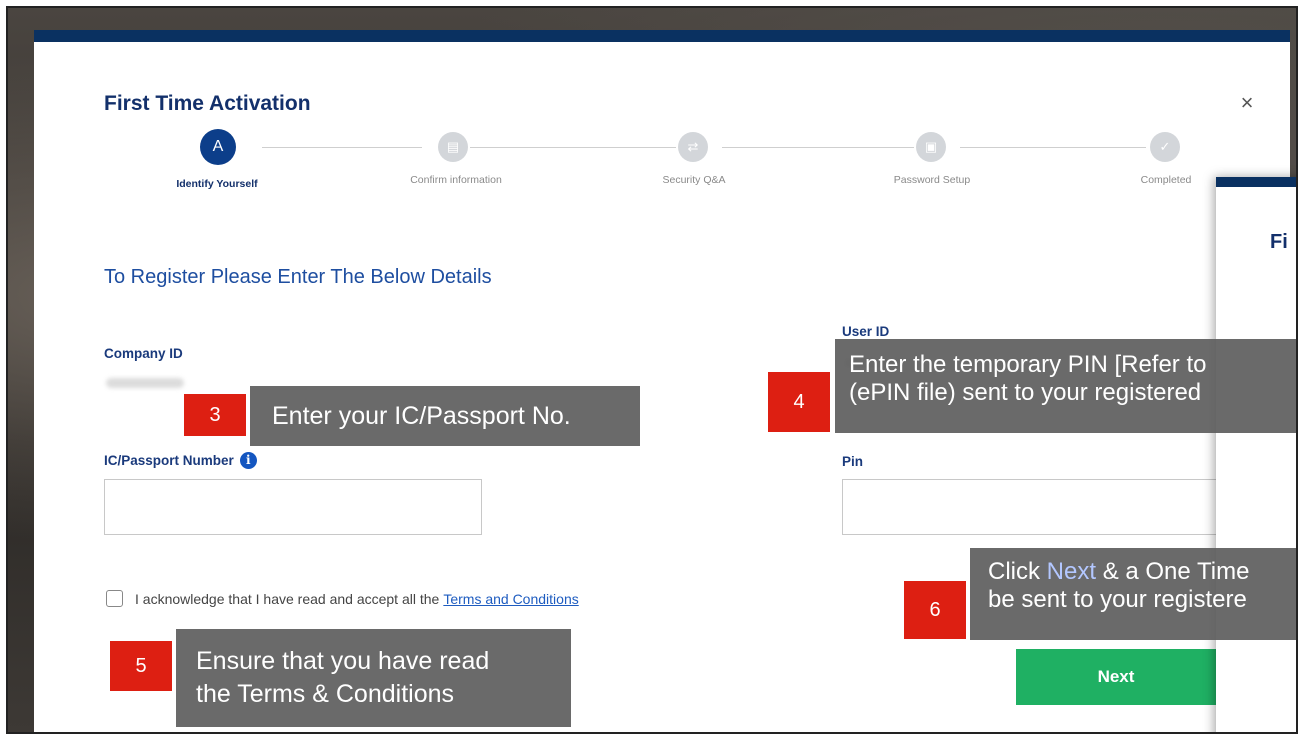 Image resolution: width=1304 pixels, height=740 pixels. I want to click on pin-input, so click(1032, 507).